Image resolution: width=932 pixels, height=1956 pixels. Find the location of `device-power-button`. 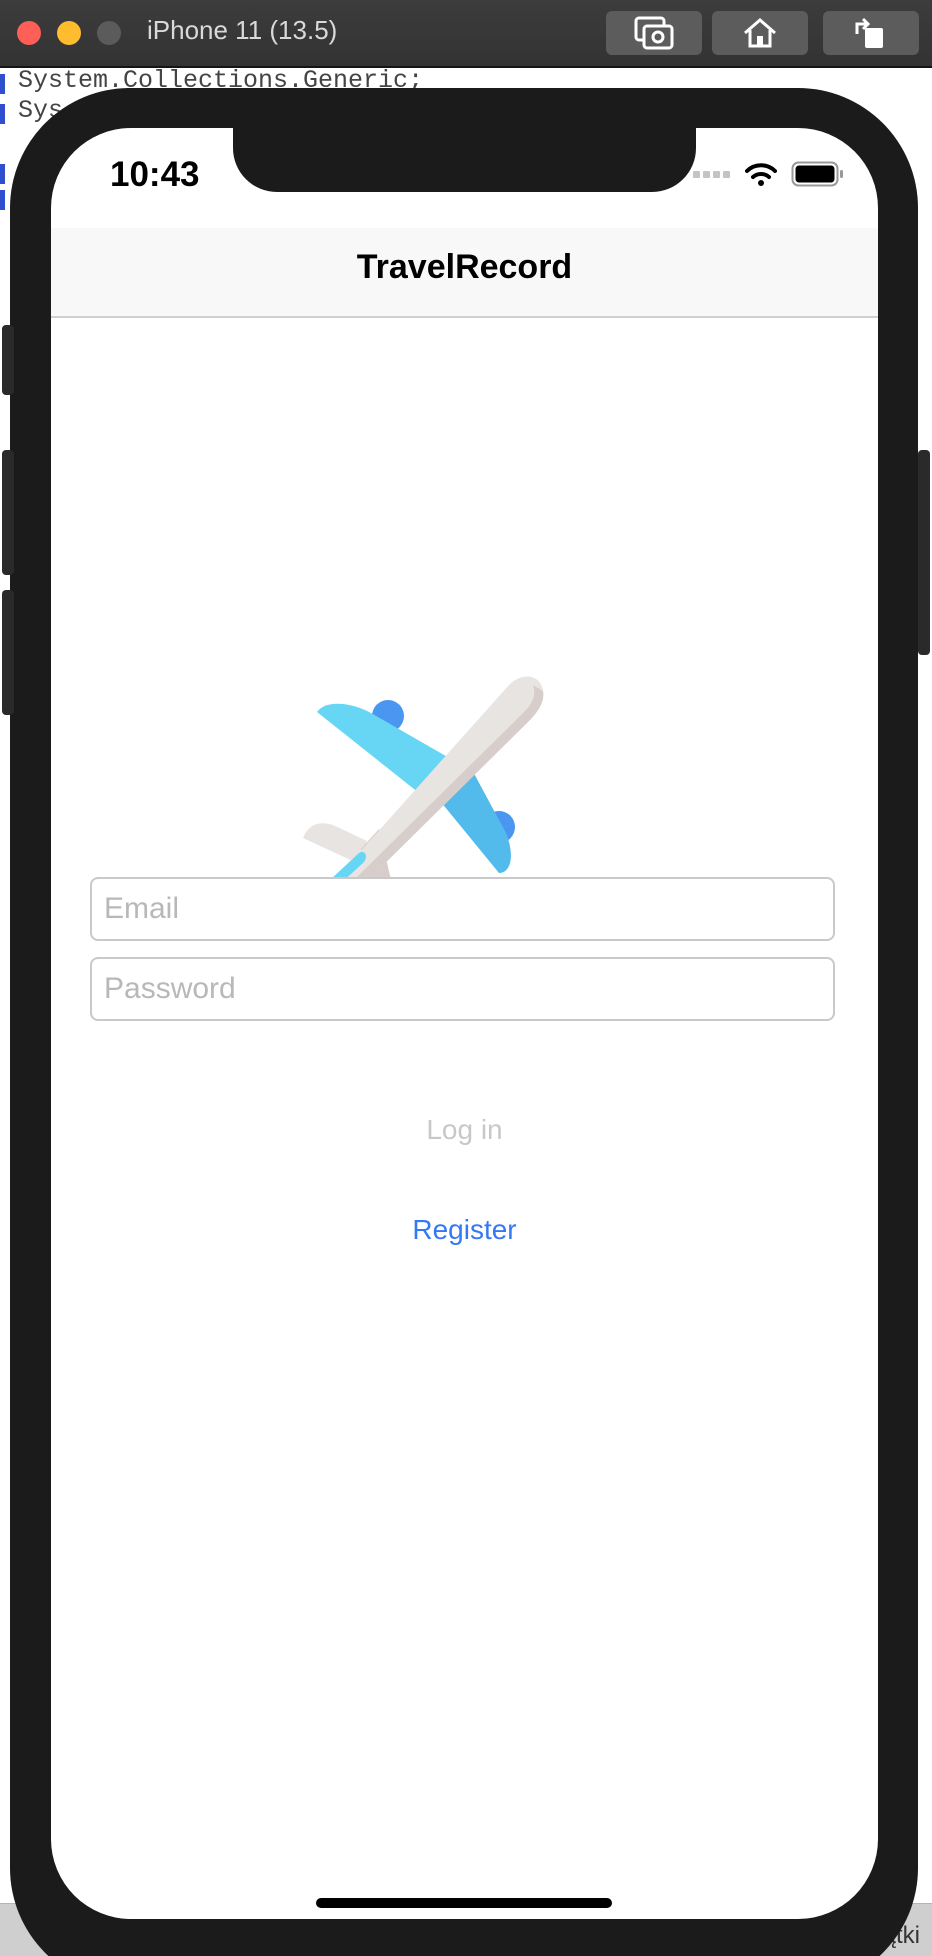

device-power-button is located at coordinates (924, 552).